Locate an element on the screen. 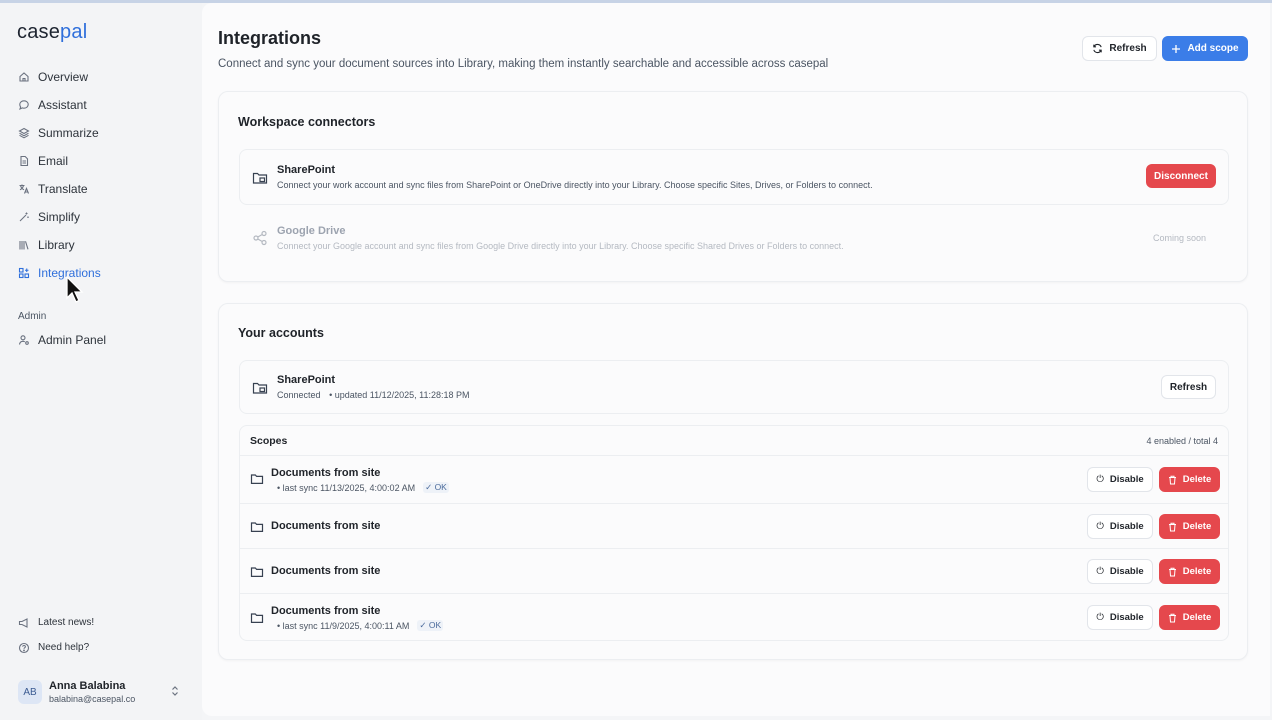  connector-name: Google Drive is located at coordinates (311, 231).